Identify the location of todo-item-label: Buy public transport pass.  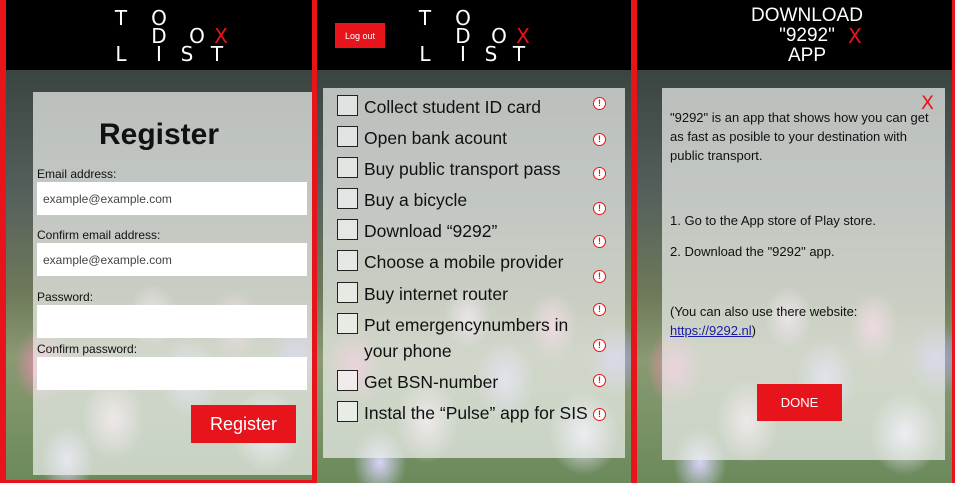
(462, 169).